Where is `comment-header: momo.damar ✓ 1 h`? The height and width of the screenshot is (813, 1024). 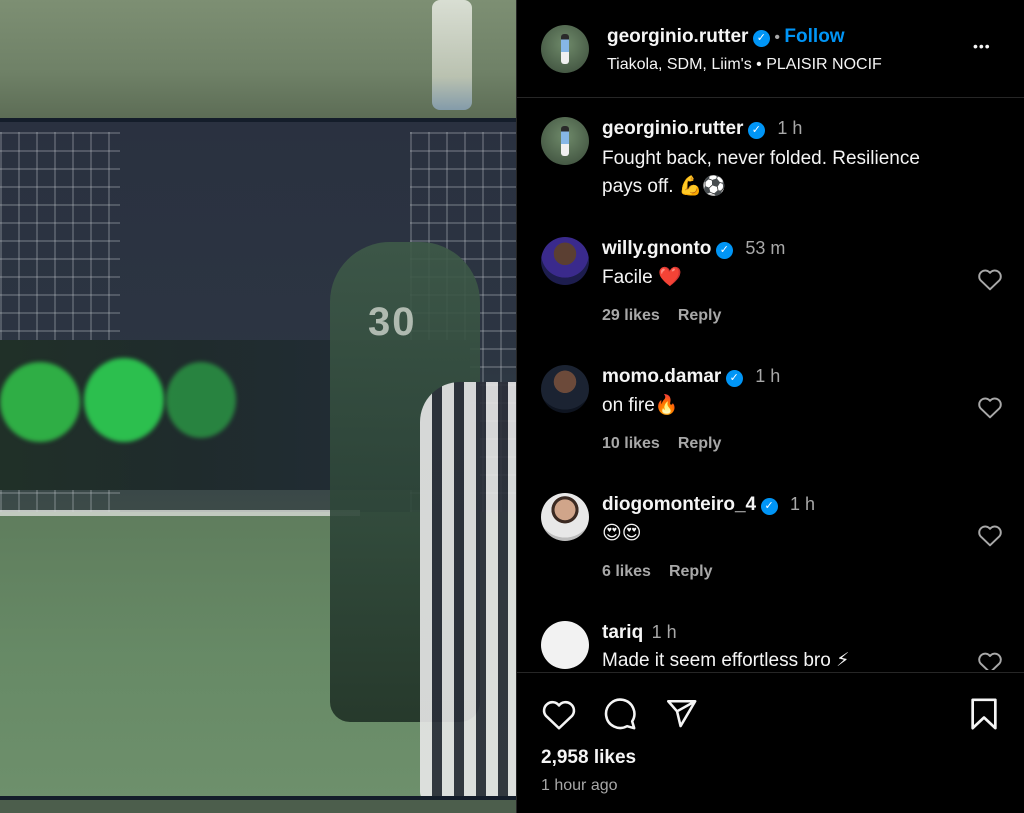
comment-header: momo.damar ✓ 1 h is located at coordinates (691, 377).